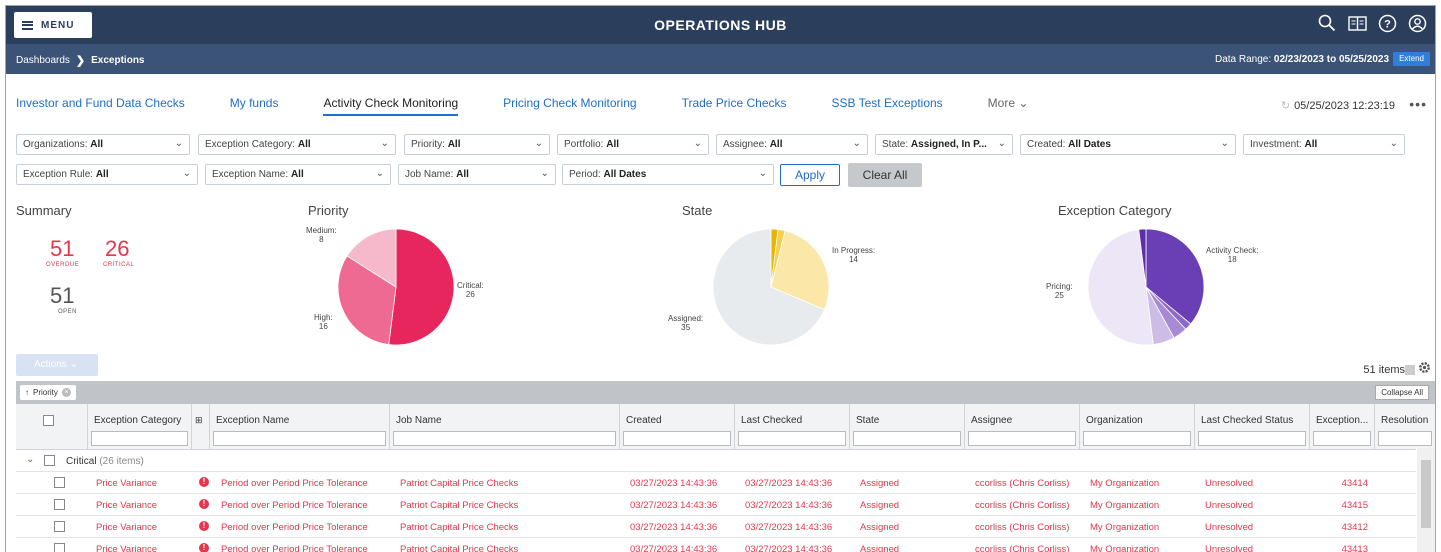 The width and height of the screenshot is (1441, 552). I want to click on more-options-icon: •••, so click(1418, 104).